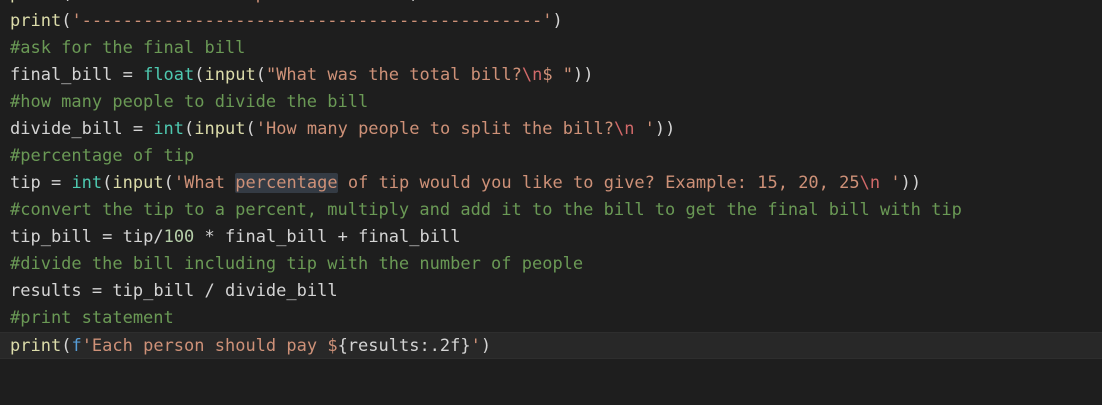 The width and height of the screenshot is (1102, 405). I want to click on code-line: print("Welcome to the tip calculator!!"), so click(551, 4).